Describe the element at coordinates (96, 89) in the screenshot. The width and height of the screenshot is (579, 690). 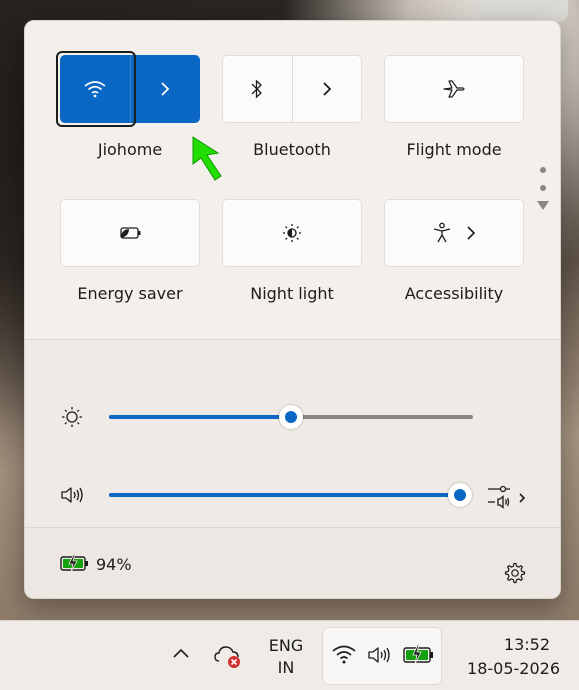
I see `keyboard-focus-ring` at that location.